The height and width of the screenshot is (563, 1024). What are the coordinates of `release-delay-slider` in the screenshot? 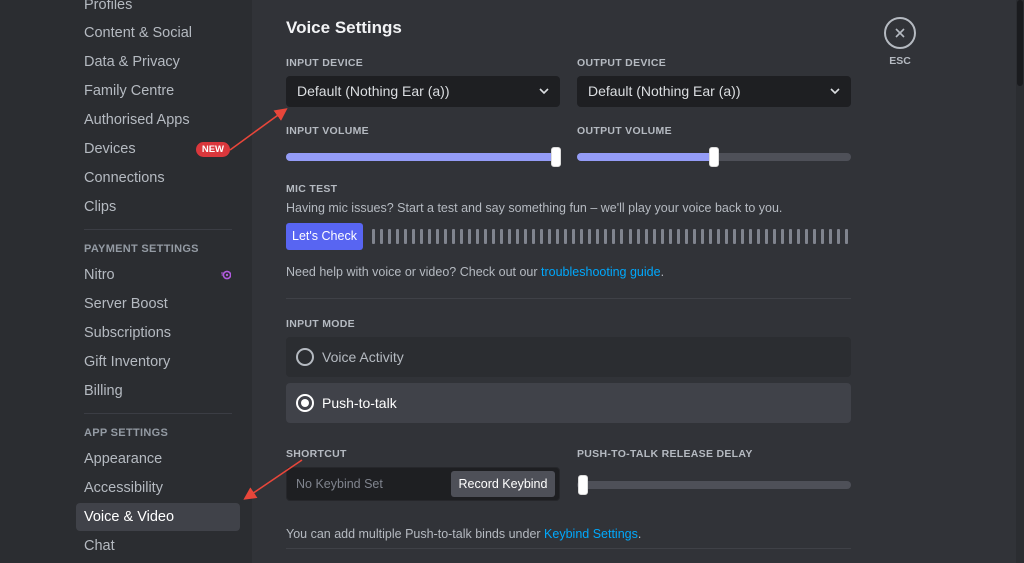 It's located at (714, 485).